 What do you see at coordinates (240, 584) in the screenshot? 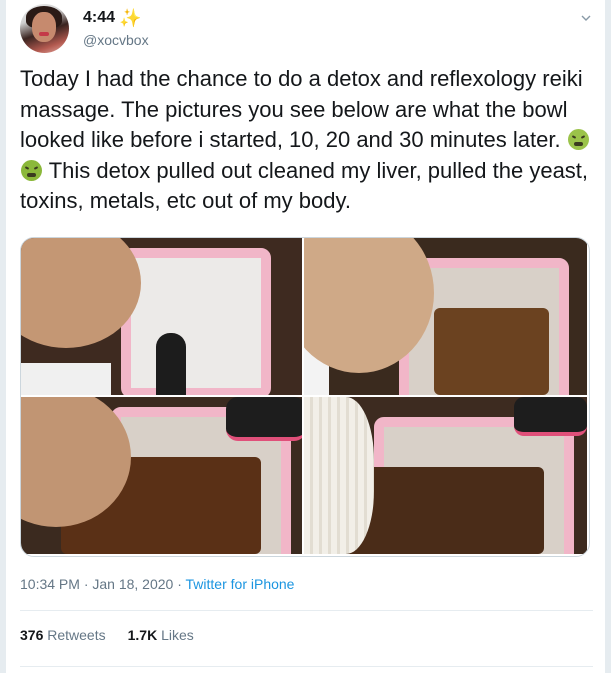
I see `tweet-source-link: Twitter for iPhone` at bounding box center [240, 584].